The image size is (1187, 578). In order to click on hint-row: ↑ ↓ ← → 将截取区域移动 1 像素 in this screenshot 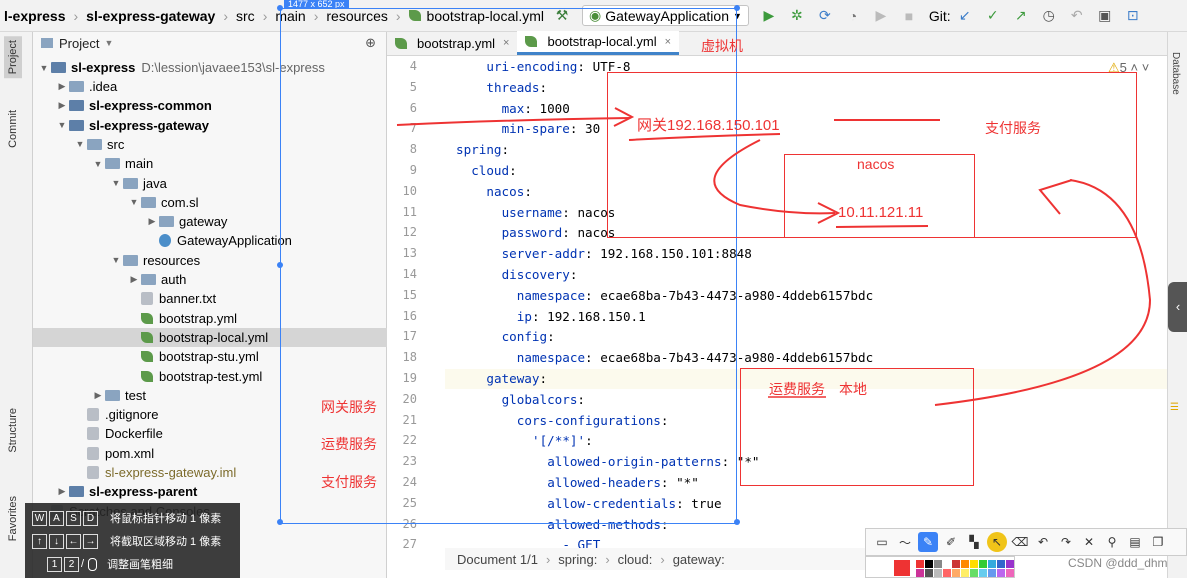, I will do `click(126, 541)`.